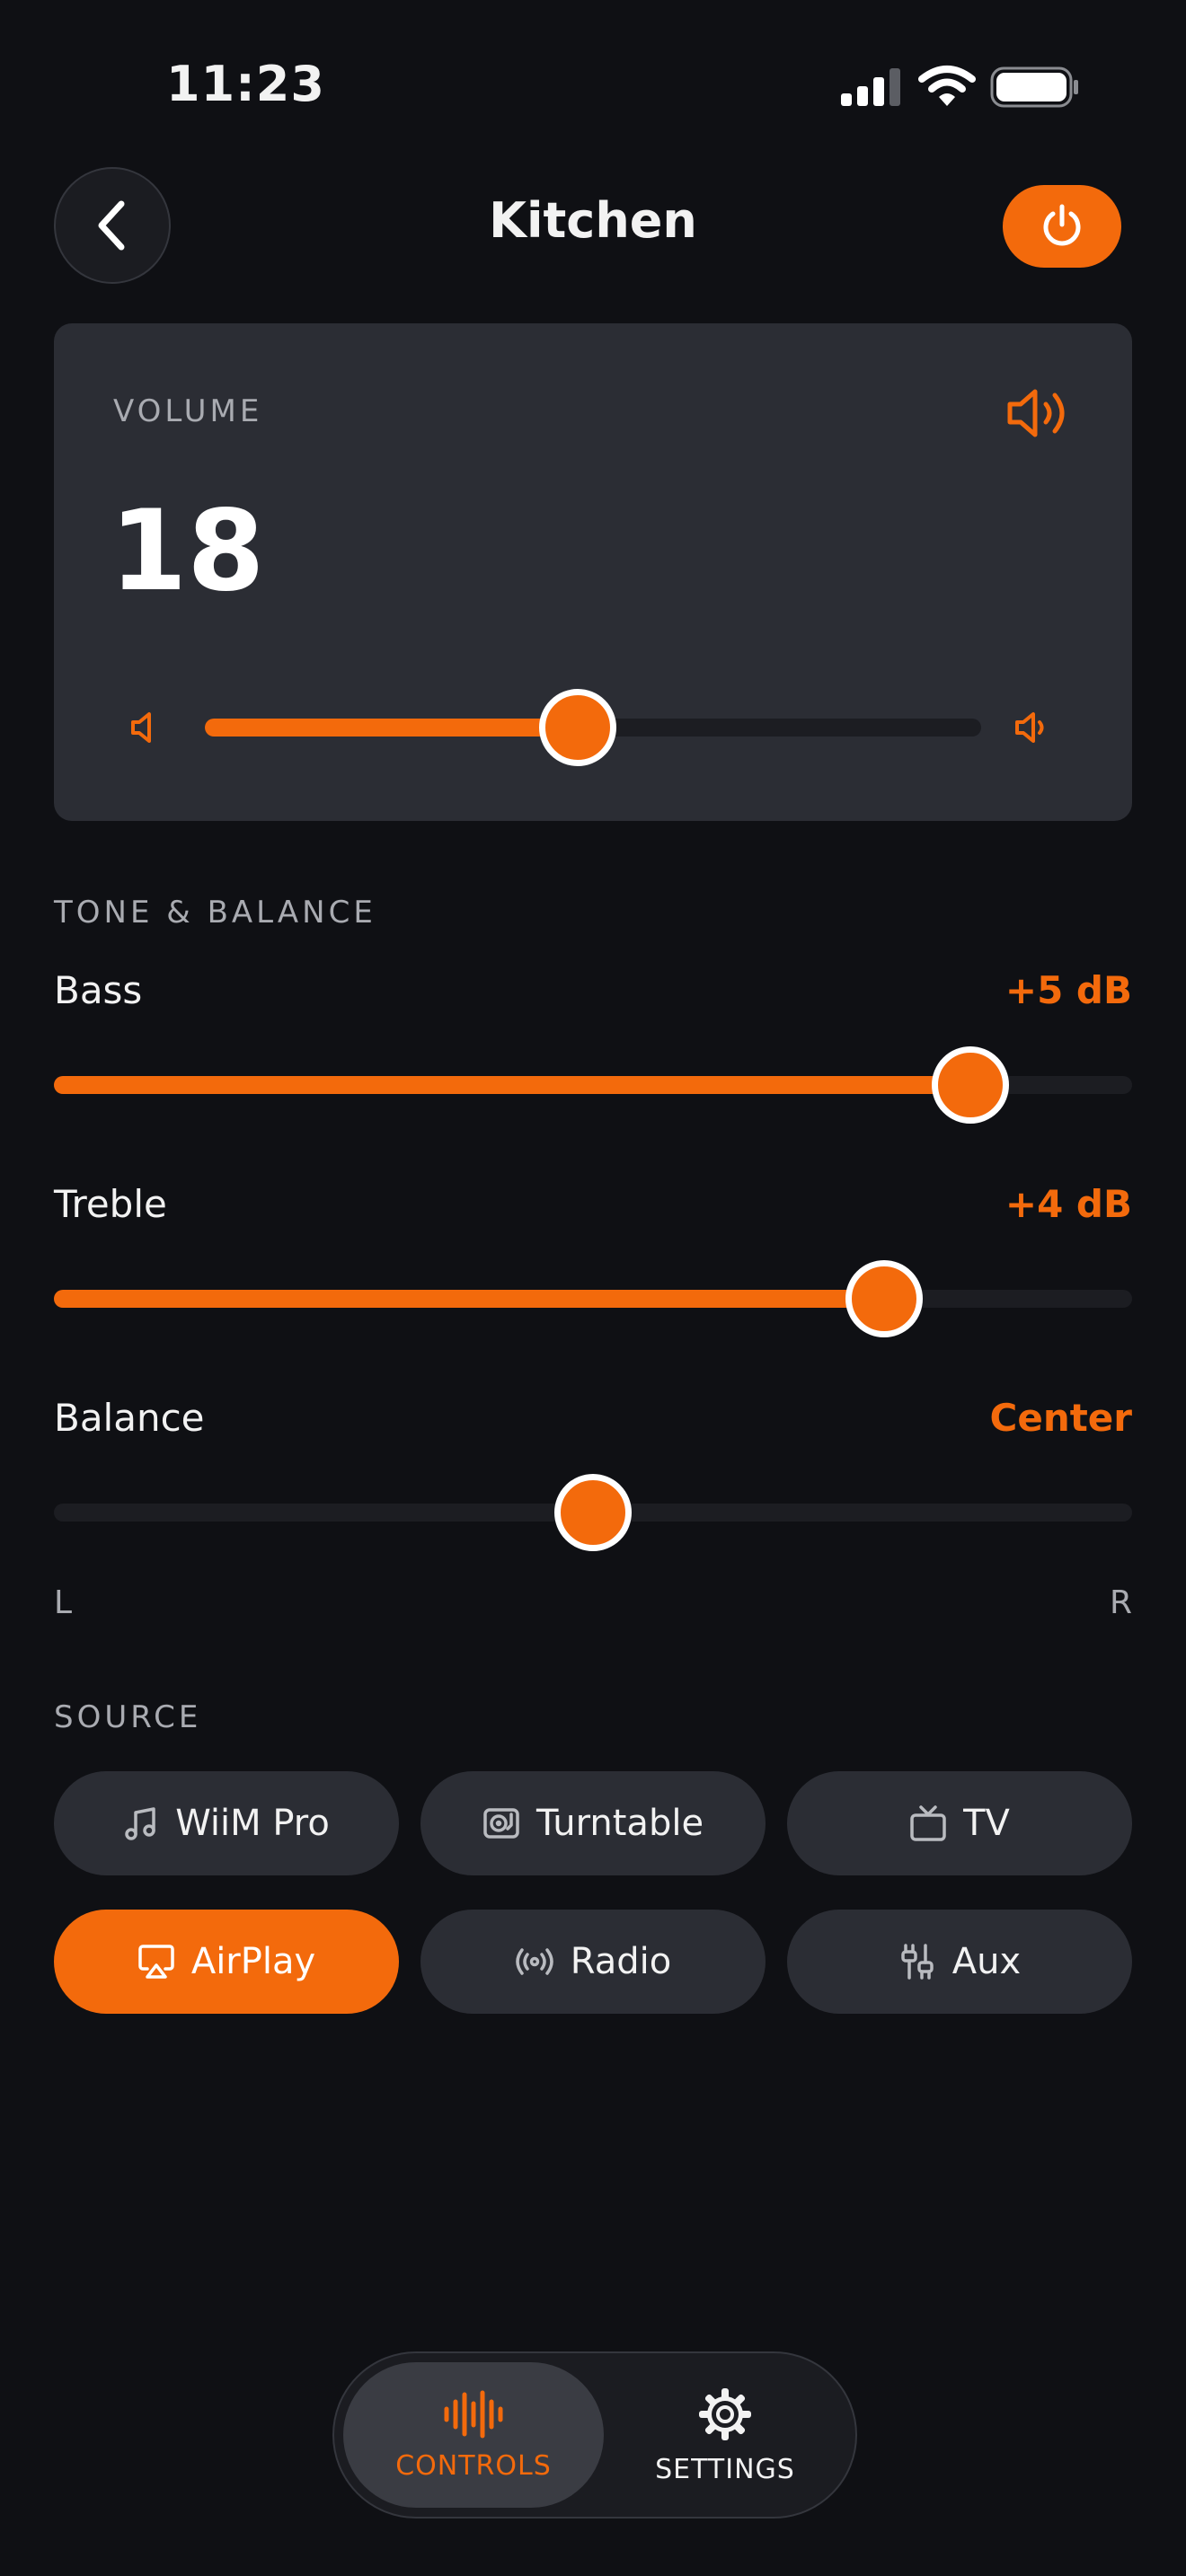 This screenshot has height=2576, width=1186. I want to click on tab-controls-label: CONTROLS, so click(473, 2465).